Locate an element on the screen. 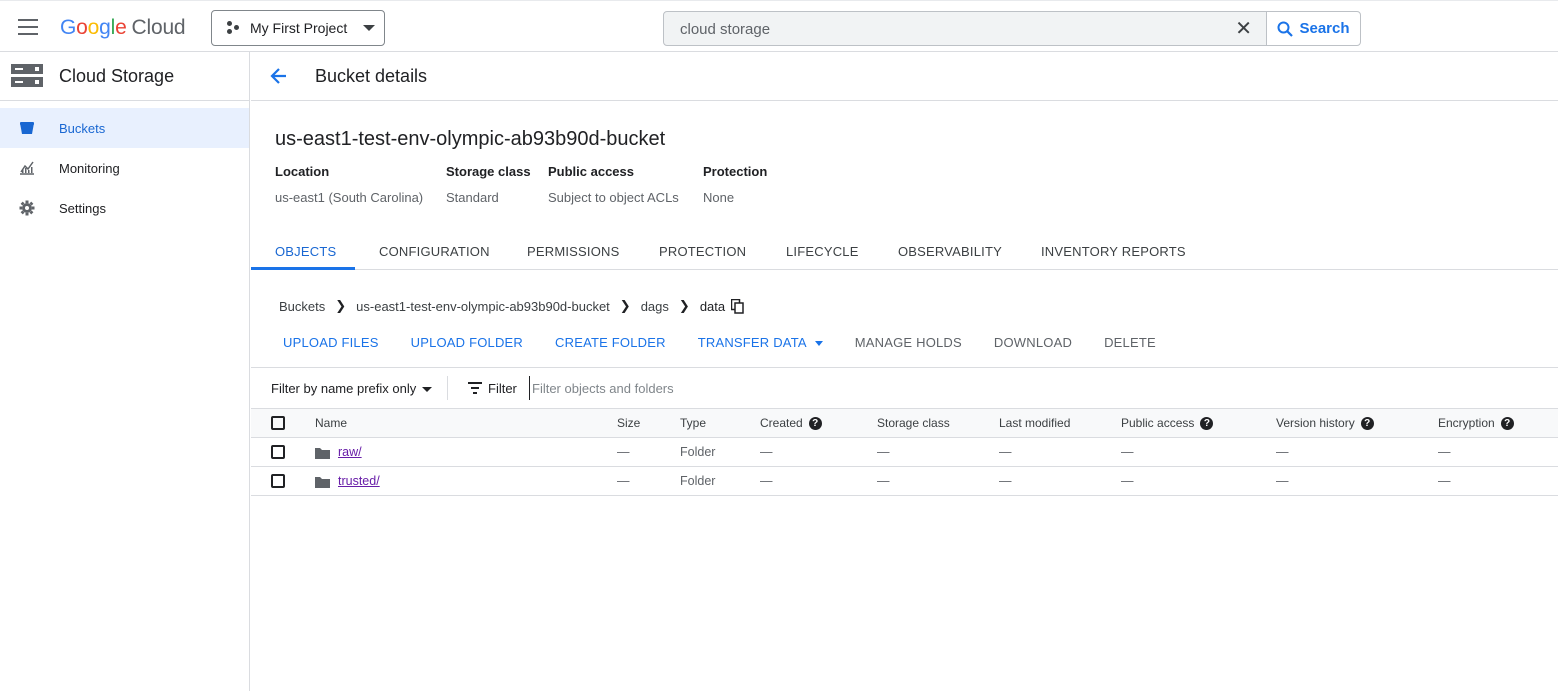 The image size is (1558, 691). size-cell: — is located at coordinates (648, 481).